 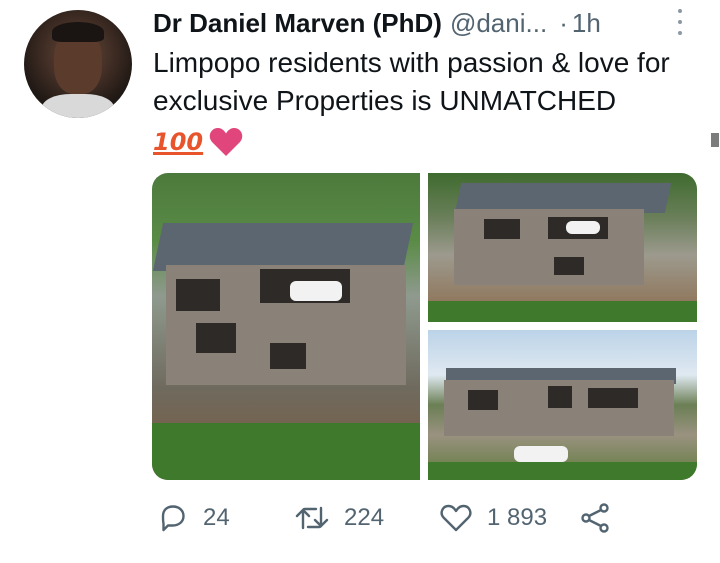 I want to click on like-button: 1 893, so click(x=493, y=518).